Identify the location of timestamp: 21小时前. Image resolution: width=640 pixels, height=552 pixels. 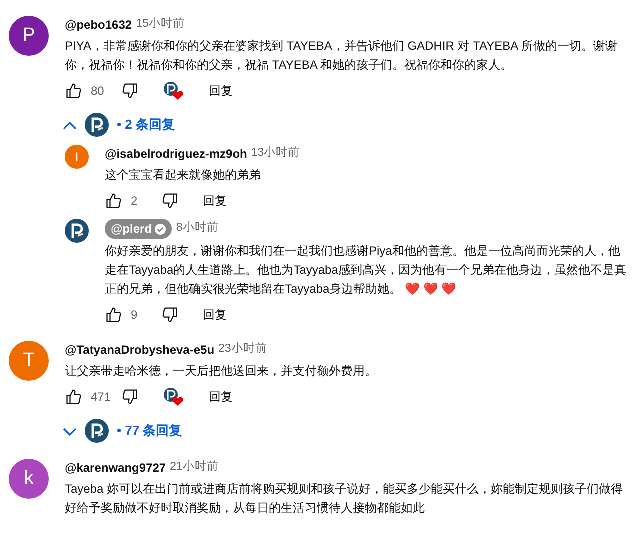
(194, 468).